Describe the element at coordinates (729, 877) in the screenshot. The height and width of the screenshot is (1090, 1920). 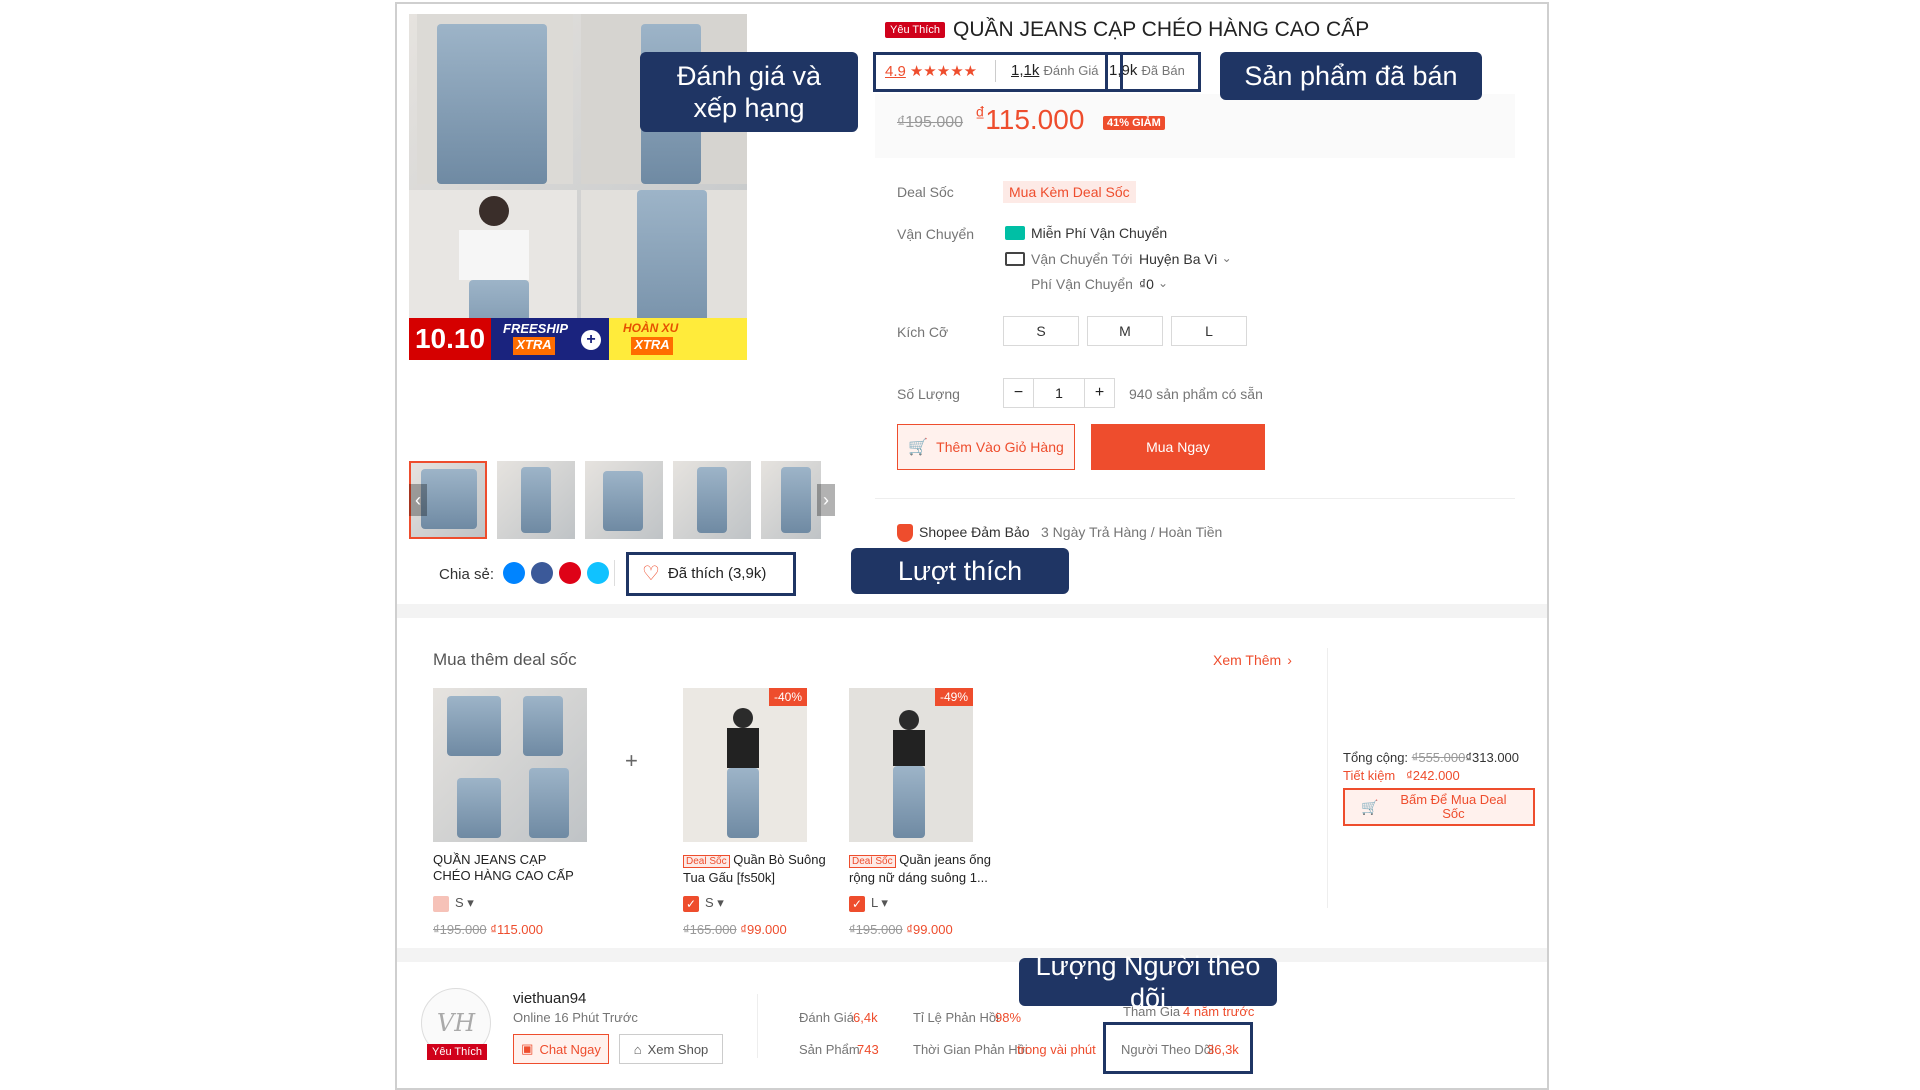
I see `deal-item-name-2-line2: Tua Gấu [fs50k]` at that location.